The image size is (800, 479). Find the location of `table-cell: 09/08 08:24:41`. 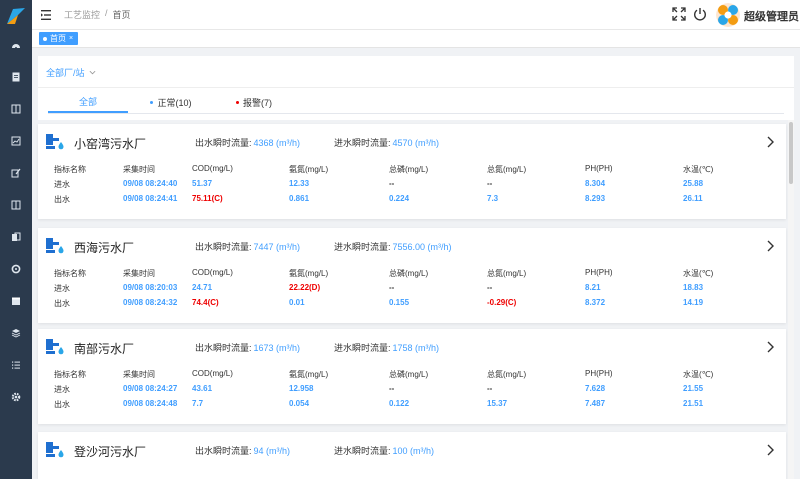

table-cell: 09/08 08:24:41 is located at coordinates (150, 198).